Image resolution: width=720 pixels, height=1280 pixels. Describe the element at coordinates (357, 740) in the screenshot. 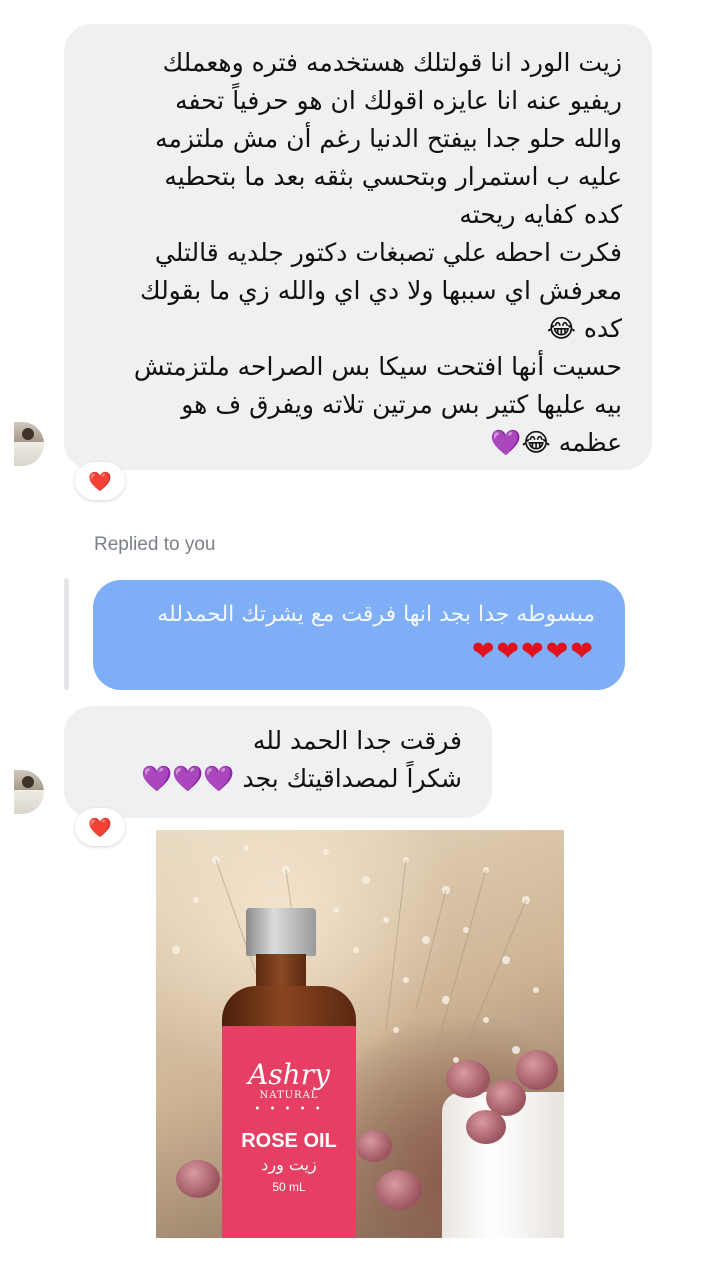

I see `message-line: فرقت جدا الحمد لله` at that location.